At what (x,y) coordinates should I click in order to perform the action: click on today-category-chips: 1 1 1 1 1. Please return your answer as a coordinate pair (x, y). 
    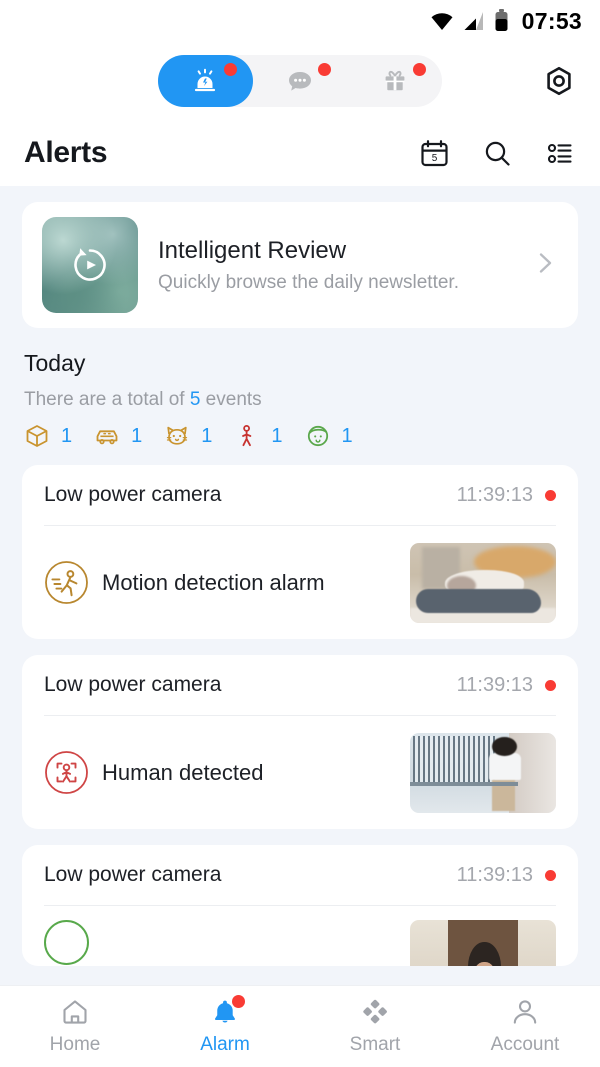
    Looking at the image, I should click on (300, 436).